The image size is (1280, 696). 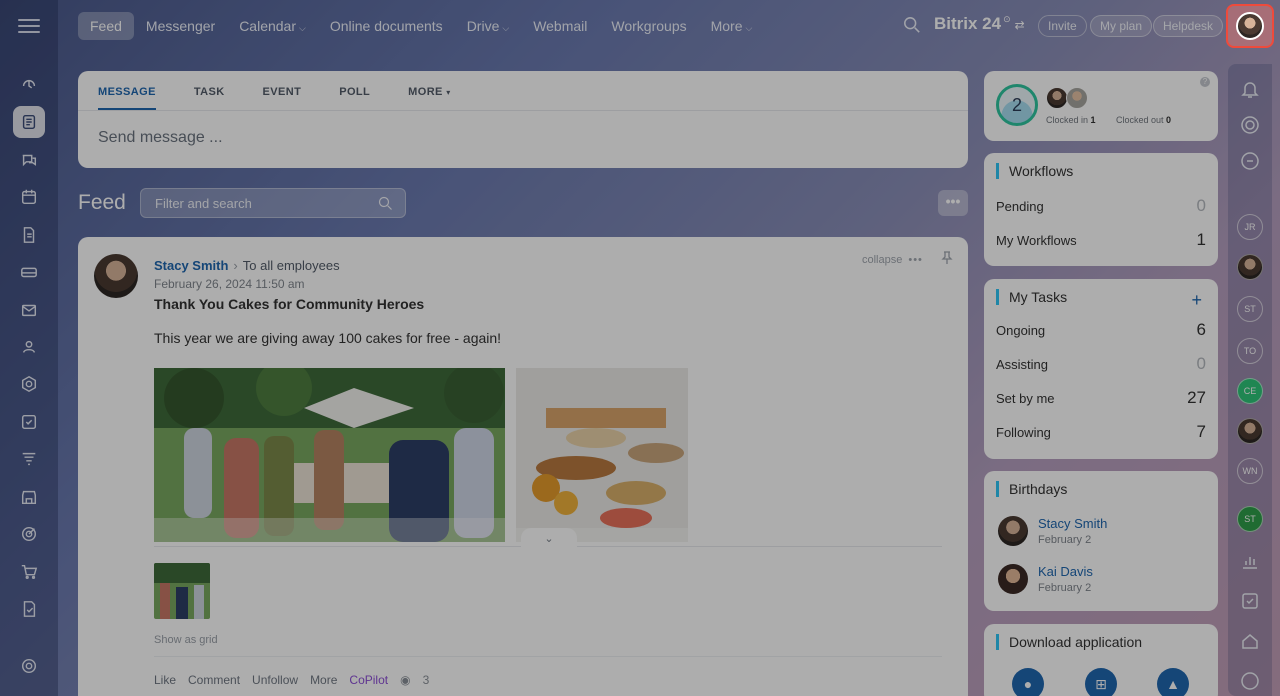 What do you see at coordinates (29, 572) in the screenshot?
I see `cart-icon` at bounding box center [29, 572].